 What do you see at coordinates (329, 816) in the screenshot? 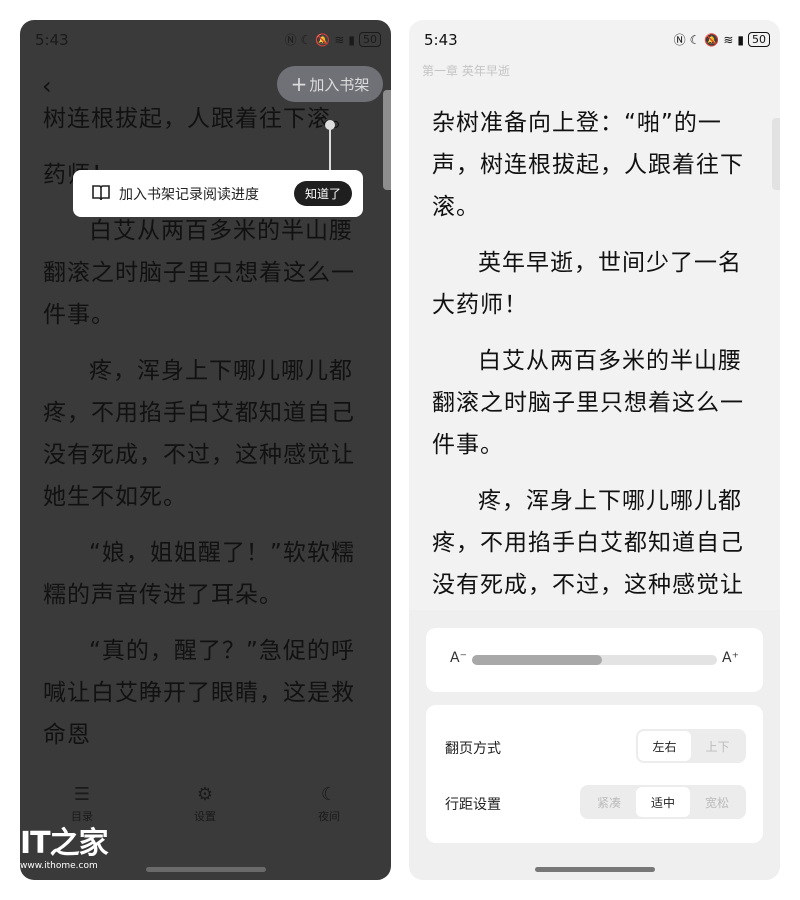
I see `nav-night-label: 夜间` at bounding box center [329, 816].